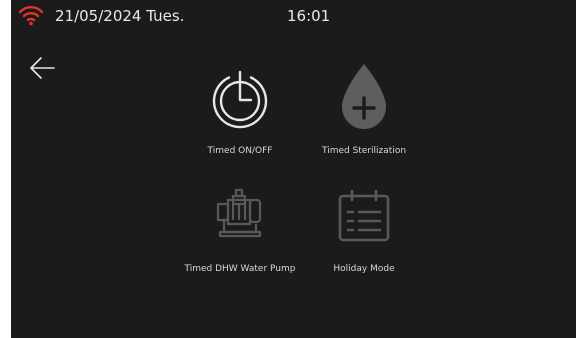 This screenshot has height=338, width=587. Describe the element at coordinates (364, 151) in the screenshot. I see `timed-sterilization-label: Timed Sterilization` at that location.